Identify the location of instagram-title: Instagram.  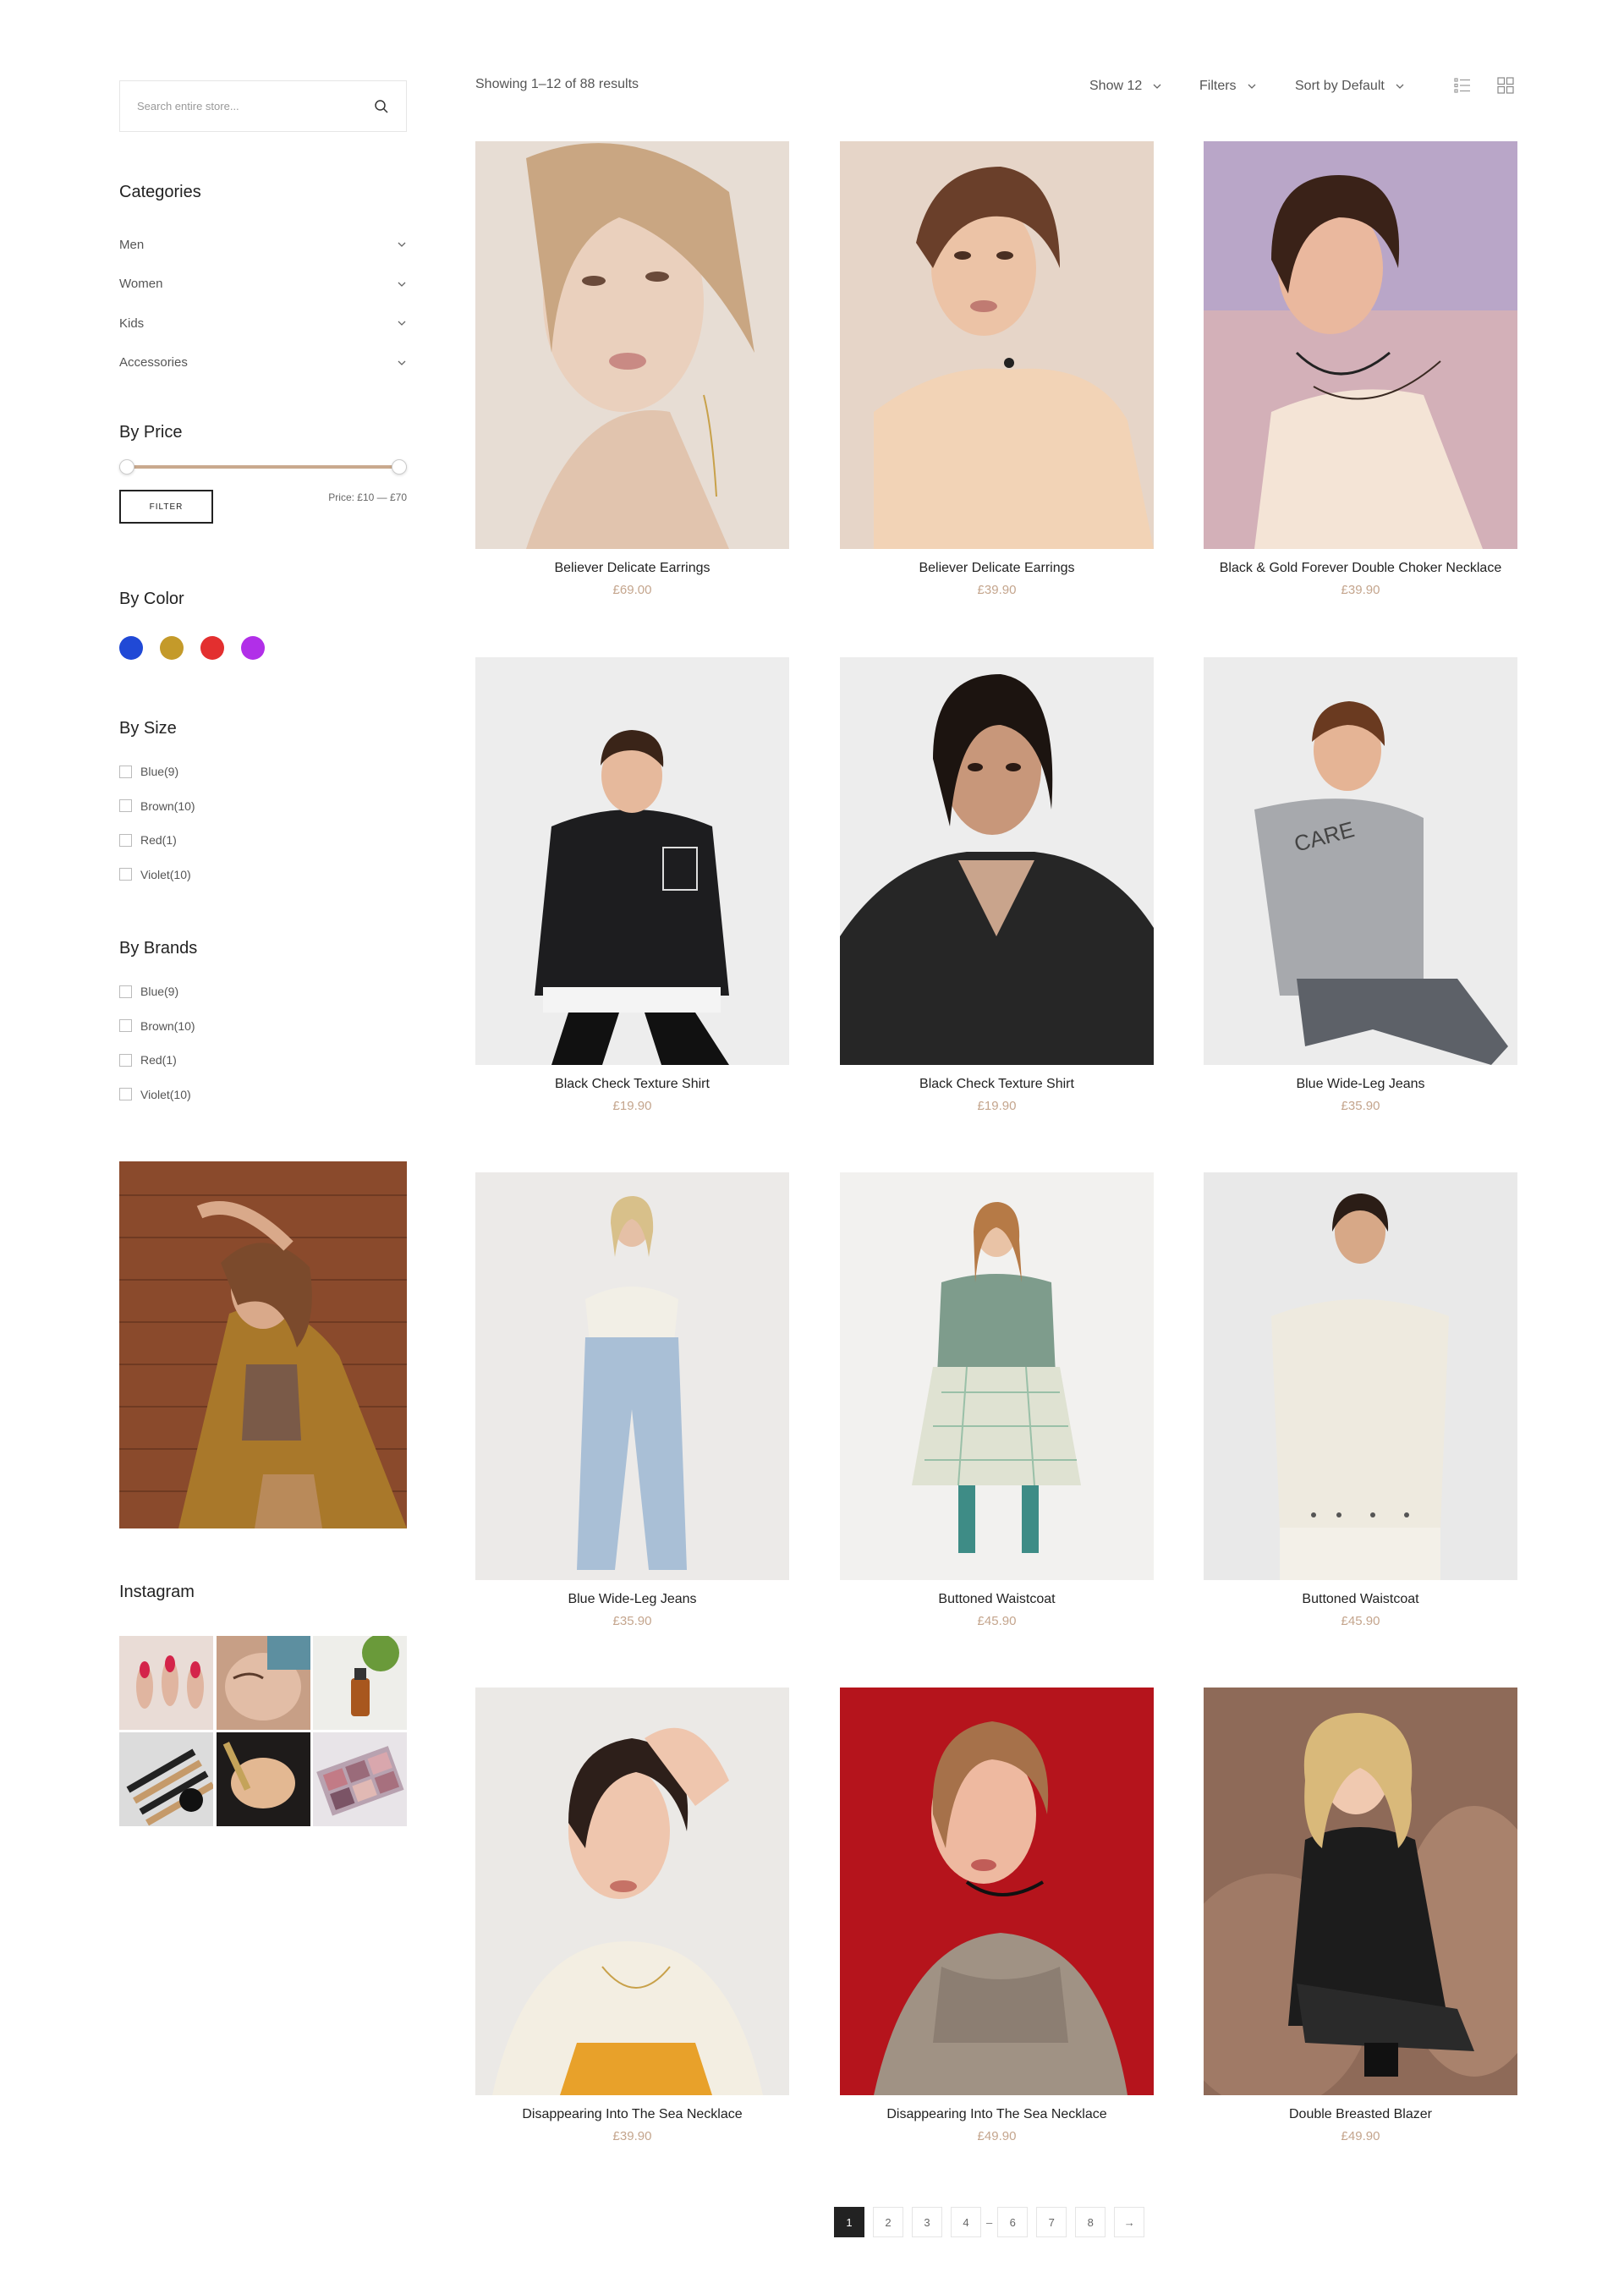
(157, 1592).